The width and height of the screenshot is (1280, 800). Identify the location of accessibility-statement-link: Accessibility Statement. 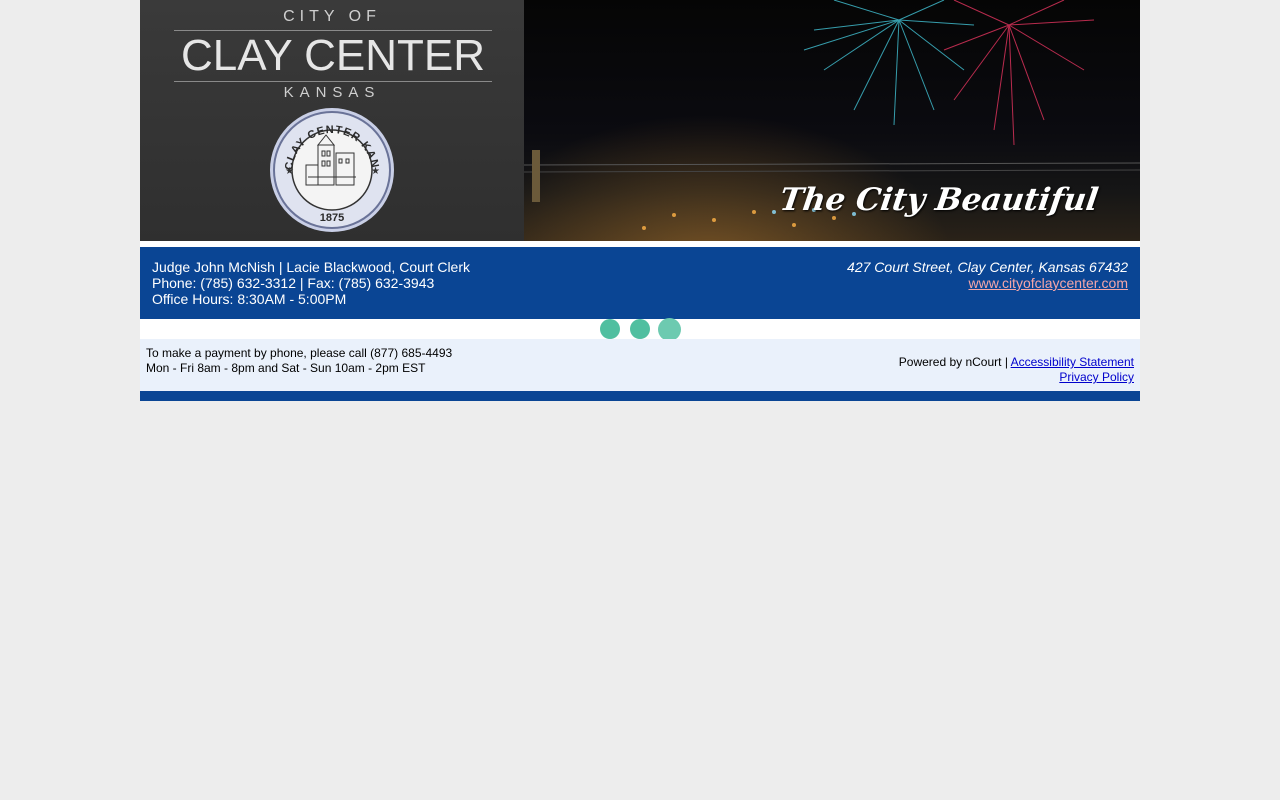
(1072, 362).